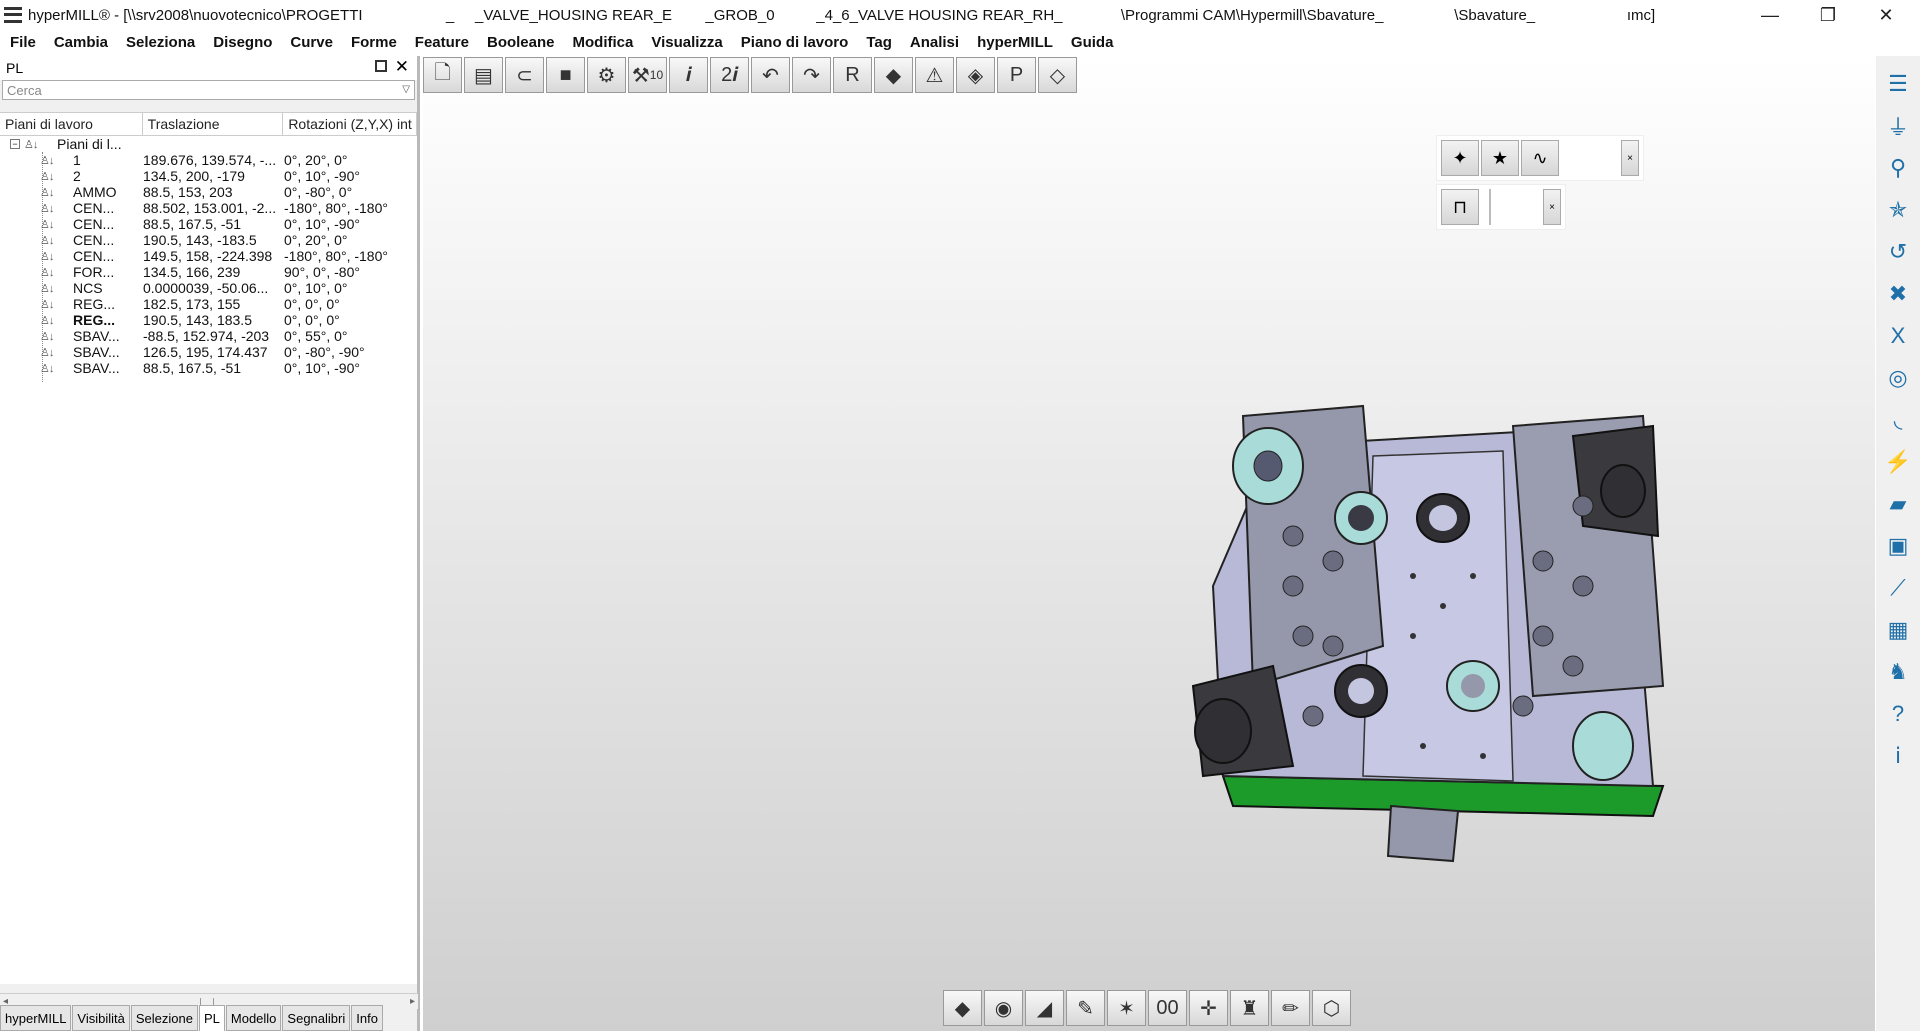  Describe the element at coordinates (406, 89) in the screenshot. I see `chevron-down-icon: ▽` at that location.